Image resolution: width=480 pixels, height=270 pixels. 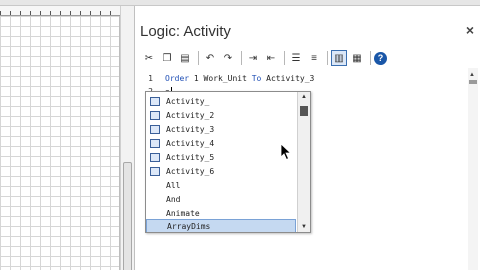 What do you see at coordinates (221, 213) in the screenshot?
I see `autocomplete-item: Animate` at bounding box center [221, 213].